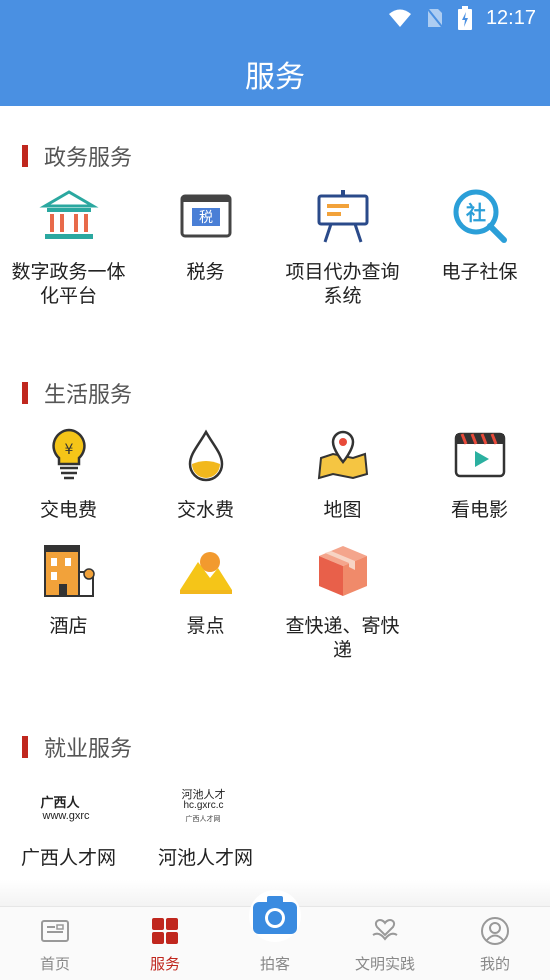  Describe the element at coordinates (342, 601) in the screenshot. I see `service-item-express: 查快递、寄快递` at that location.